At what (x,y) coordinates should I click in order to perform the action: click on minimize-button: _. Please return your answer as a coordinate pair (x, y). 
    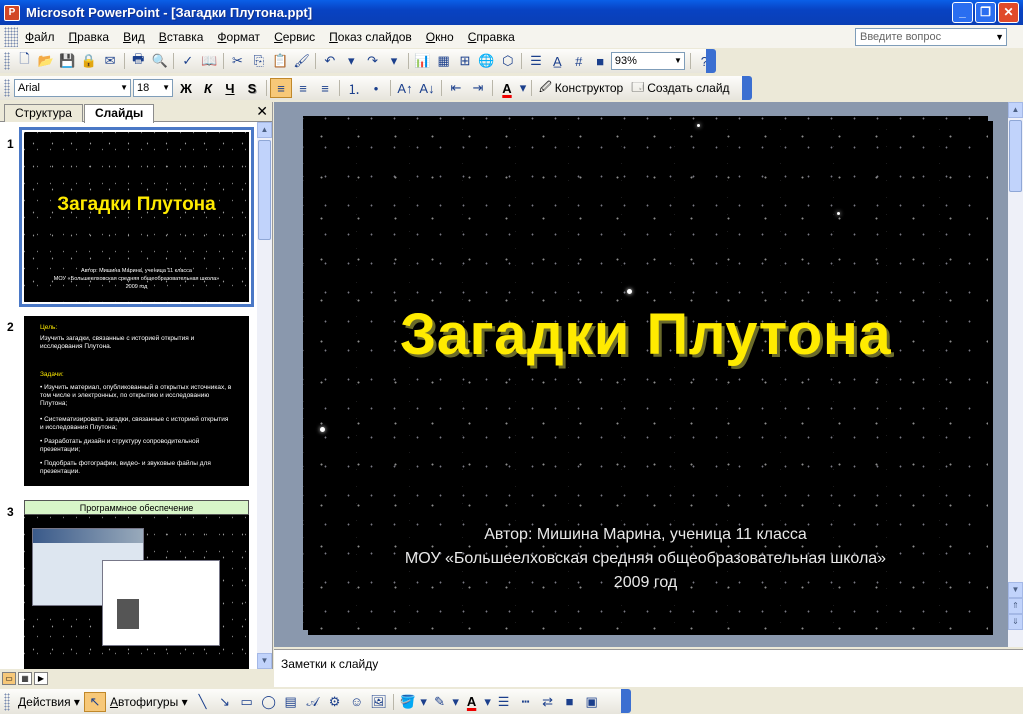
    Looking at the image, I should click on (962, 12).